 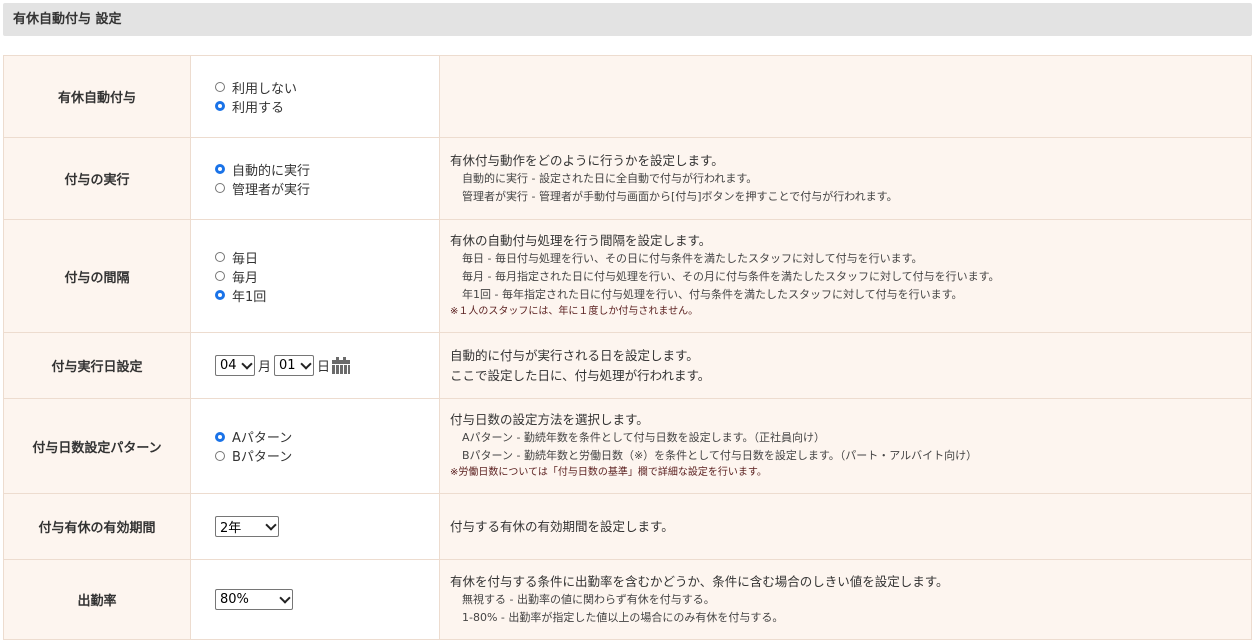 What do you see at coordinates (97, 526) in the screenshot?
I see `label-validity: 付与有休の有効期間` at bounding box center [97, 526].